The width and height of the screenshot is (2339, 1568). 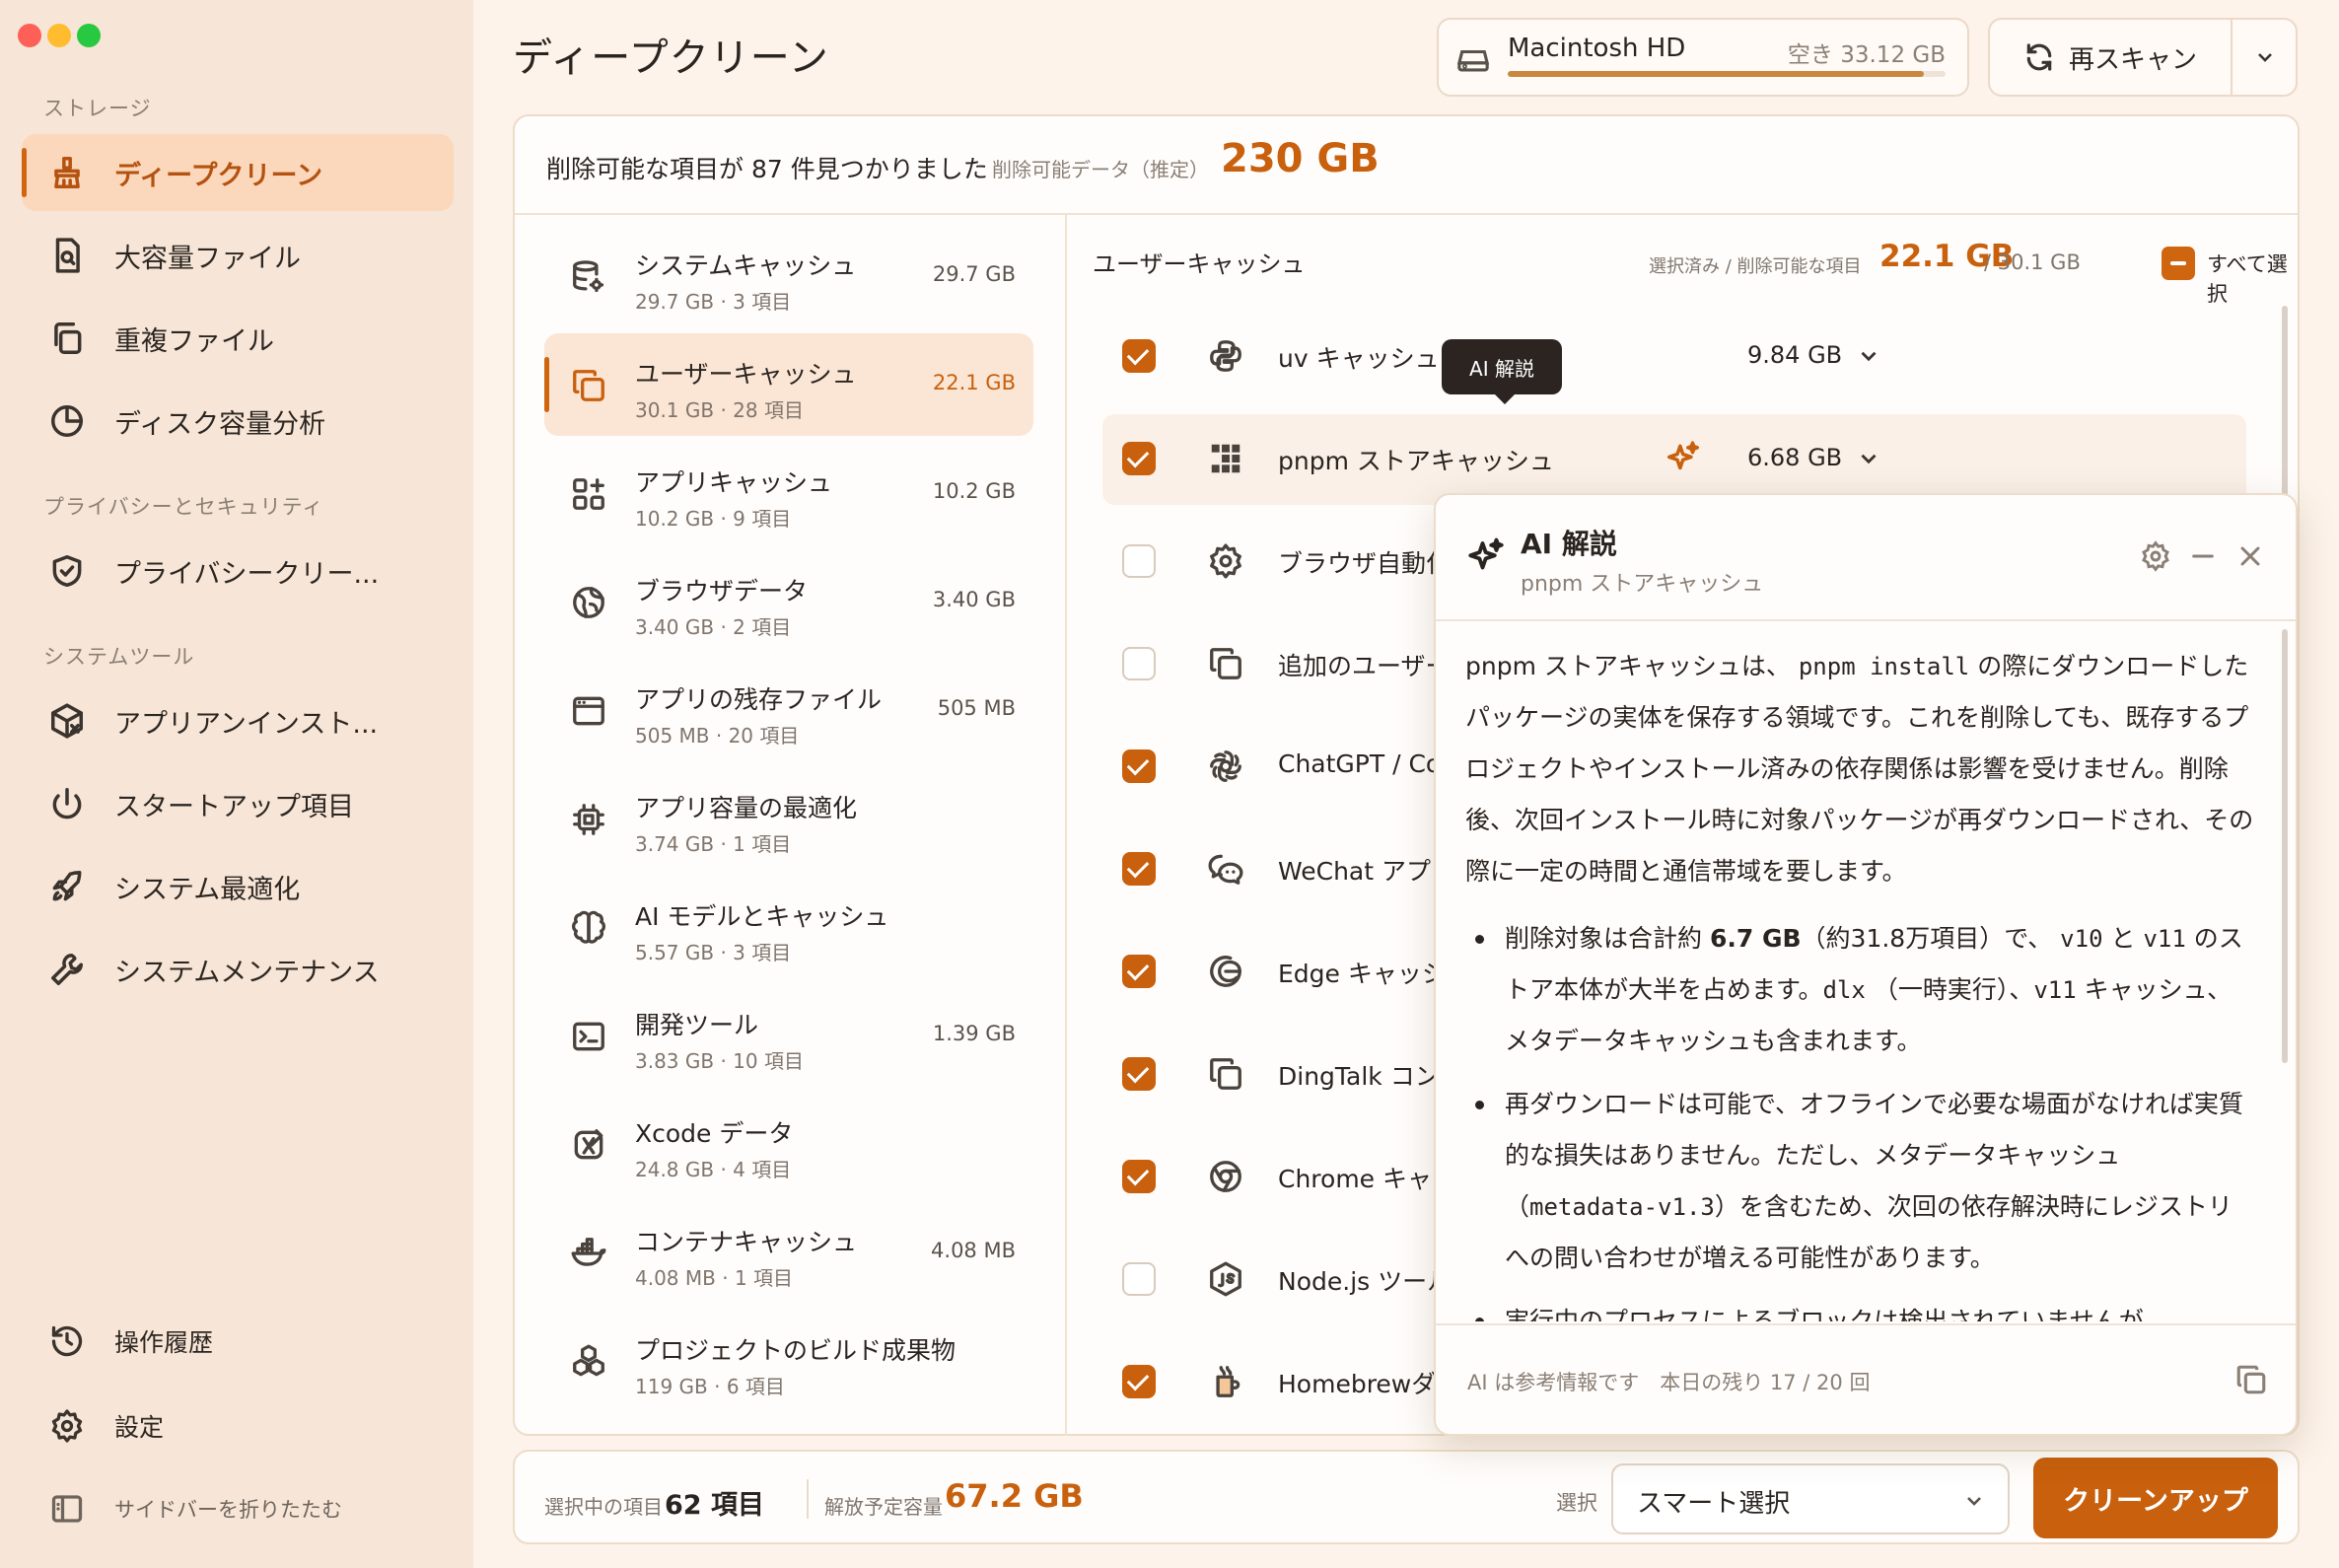 I want to click on ai-settings-button, so click(x=2157, y=558).